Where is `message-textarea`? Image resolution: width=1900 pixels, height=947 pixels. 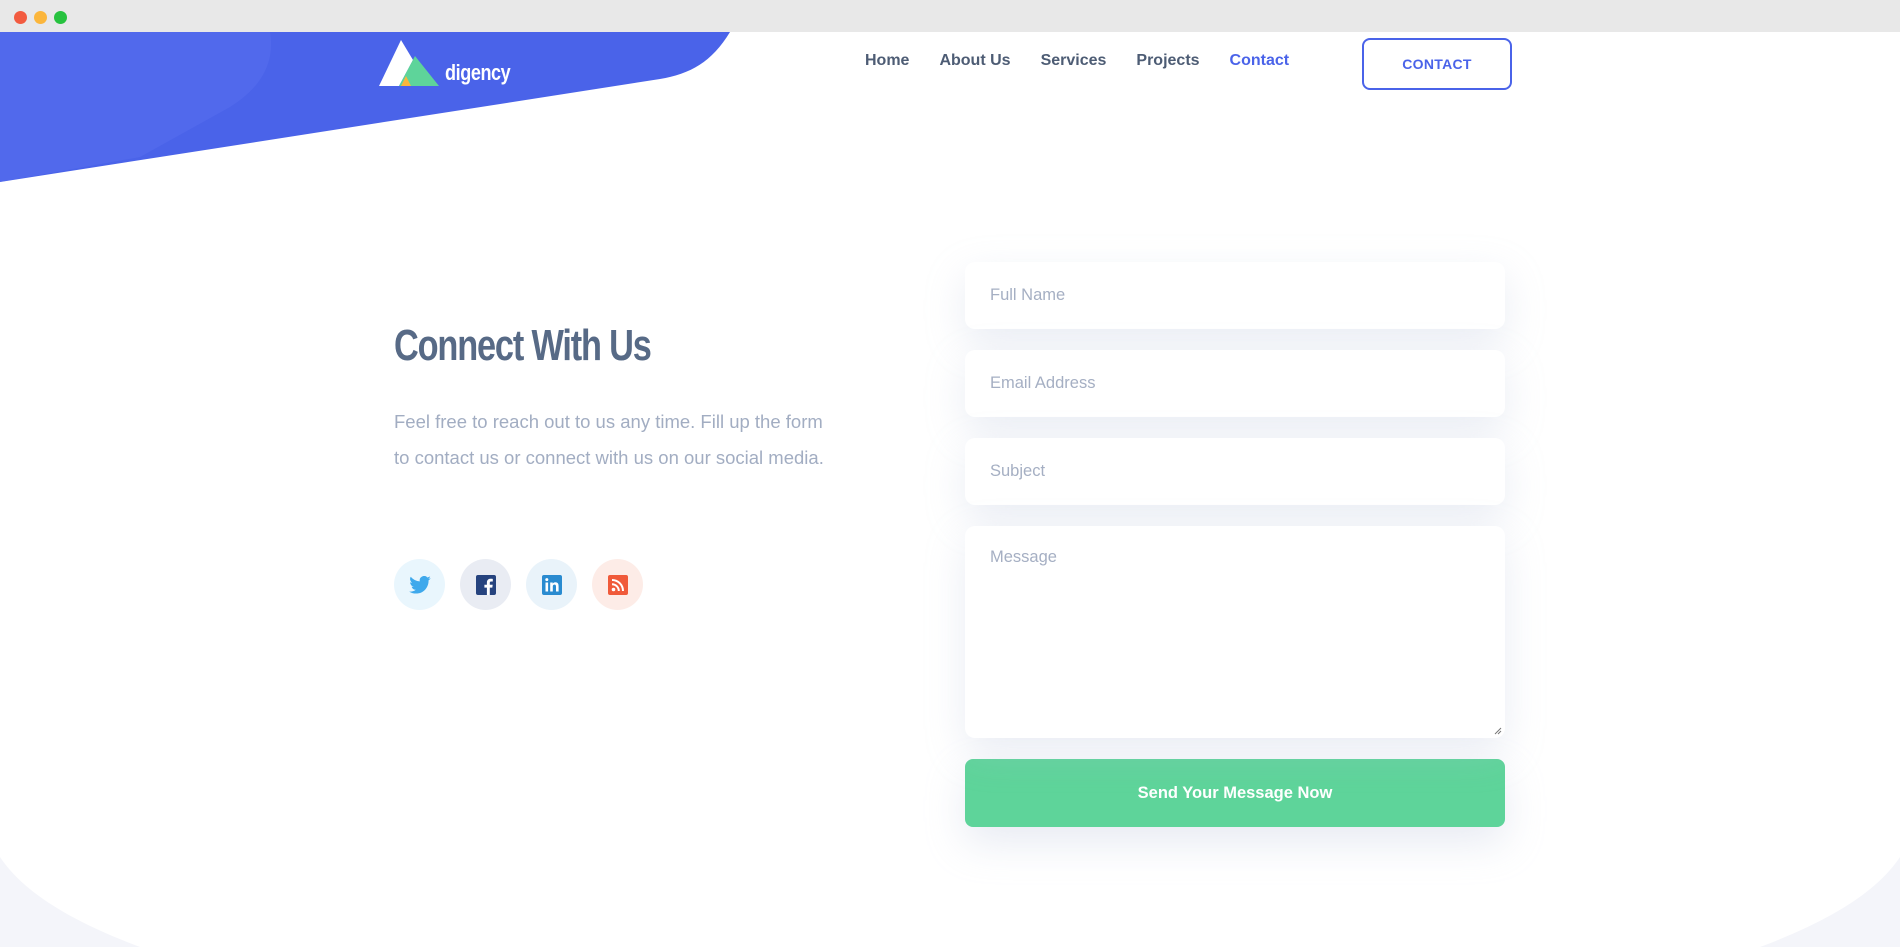
message-textarea is located at coordinates (1247, 638).